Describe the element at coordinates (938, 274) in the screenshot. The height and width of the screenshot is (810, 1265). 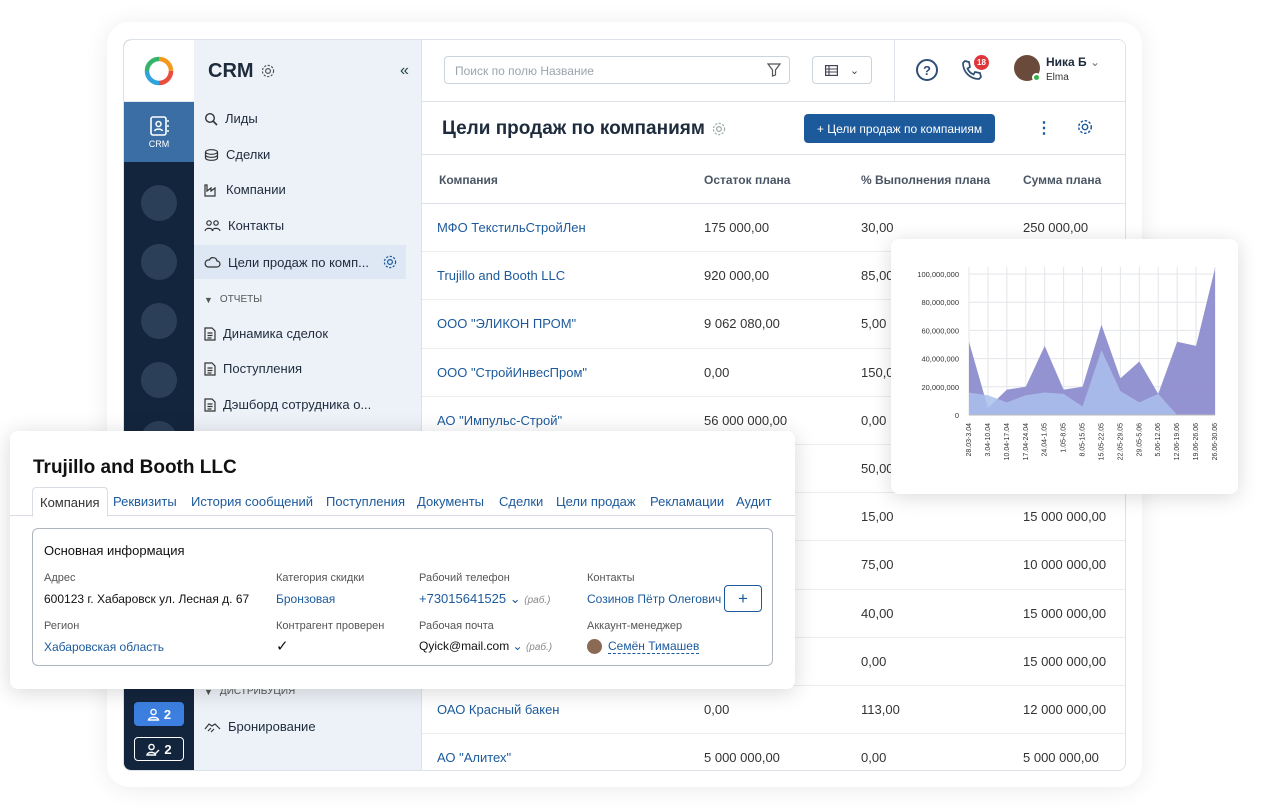
I see `y-tick-label: 100,000,000` at that location.